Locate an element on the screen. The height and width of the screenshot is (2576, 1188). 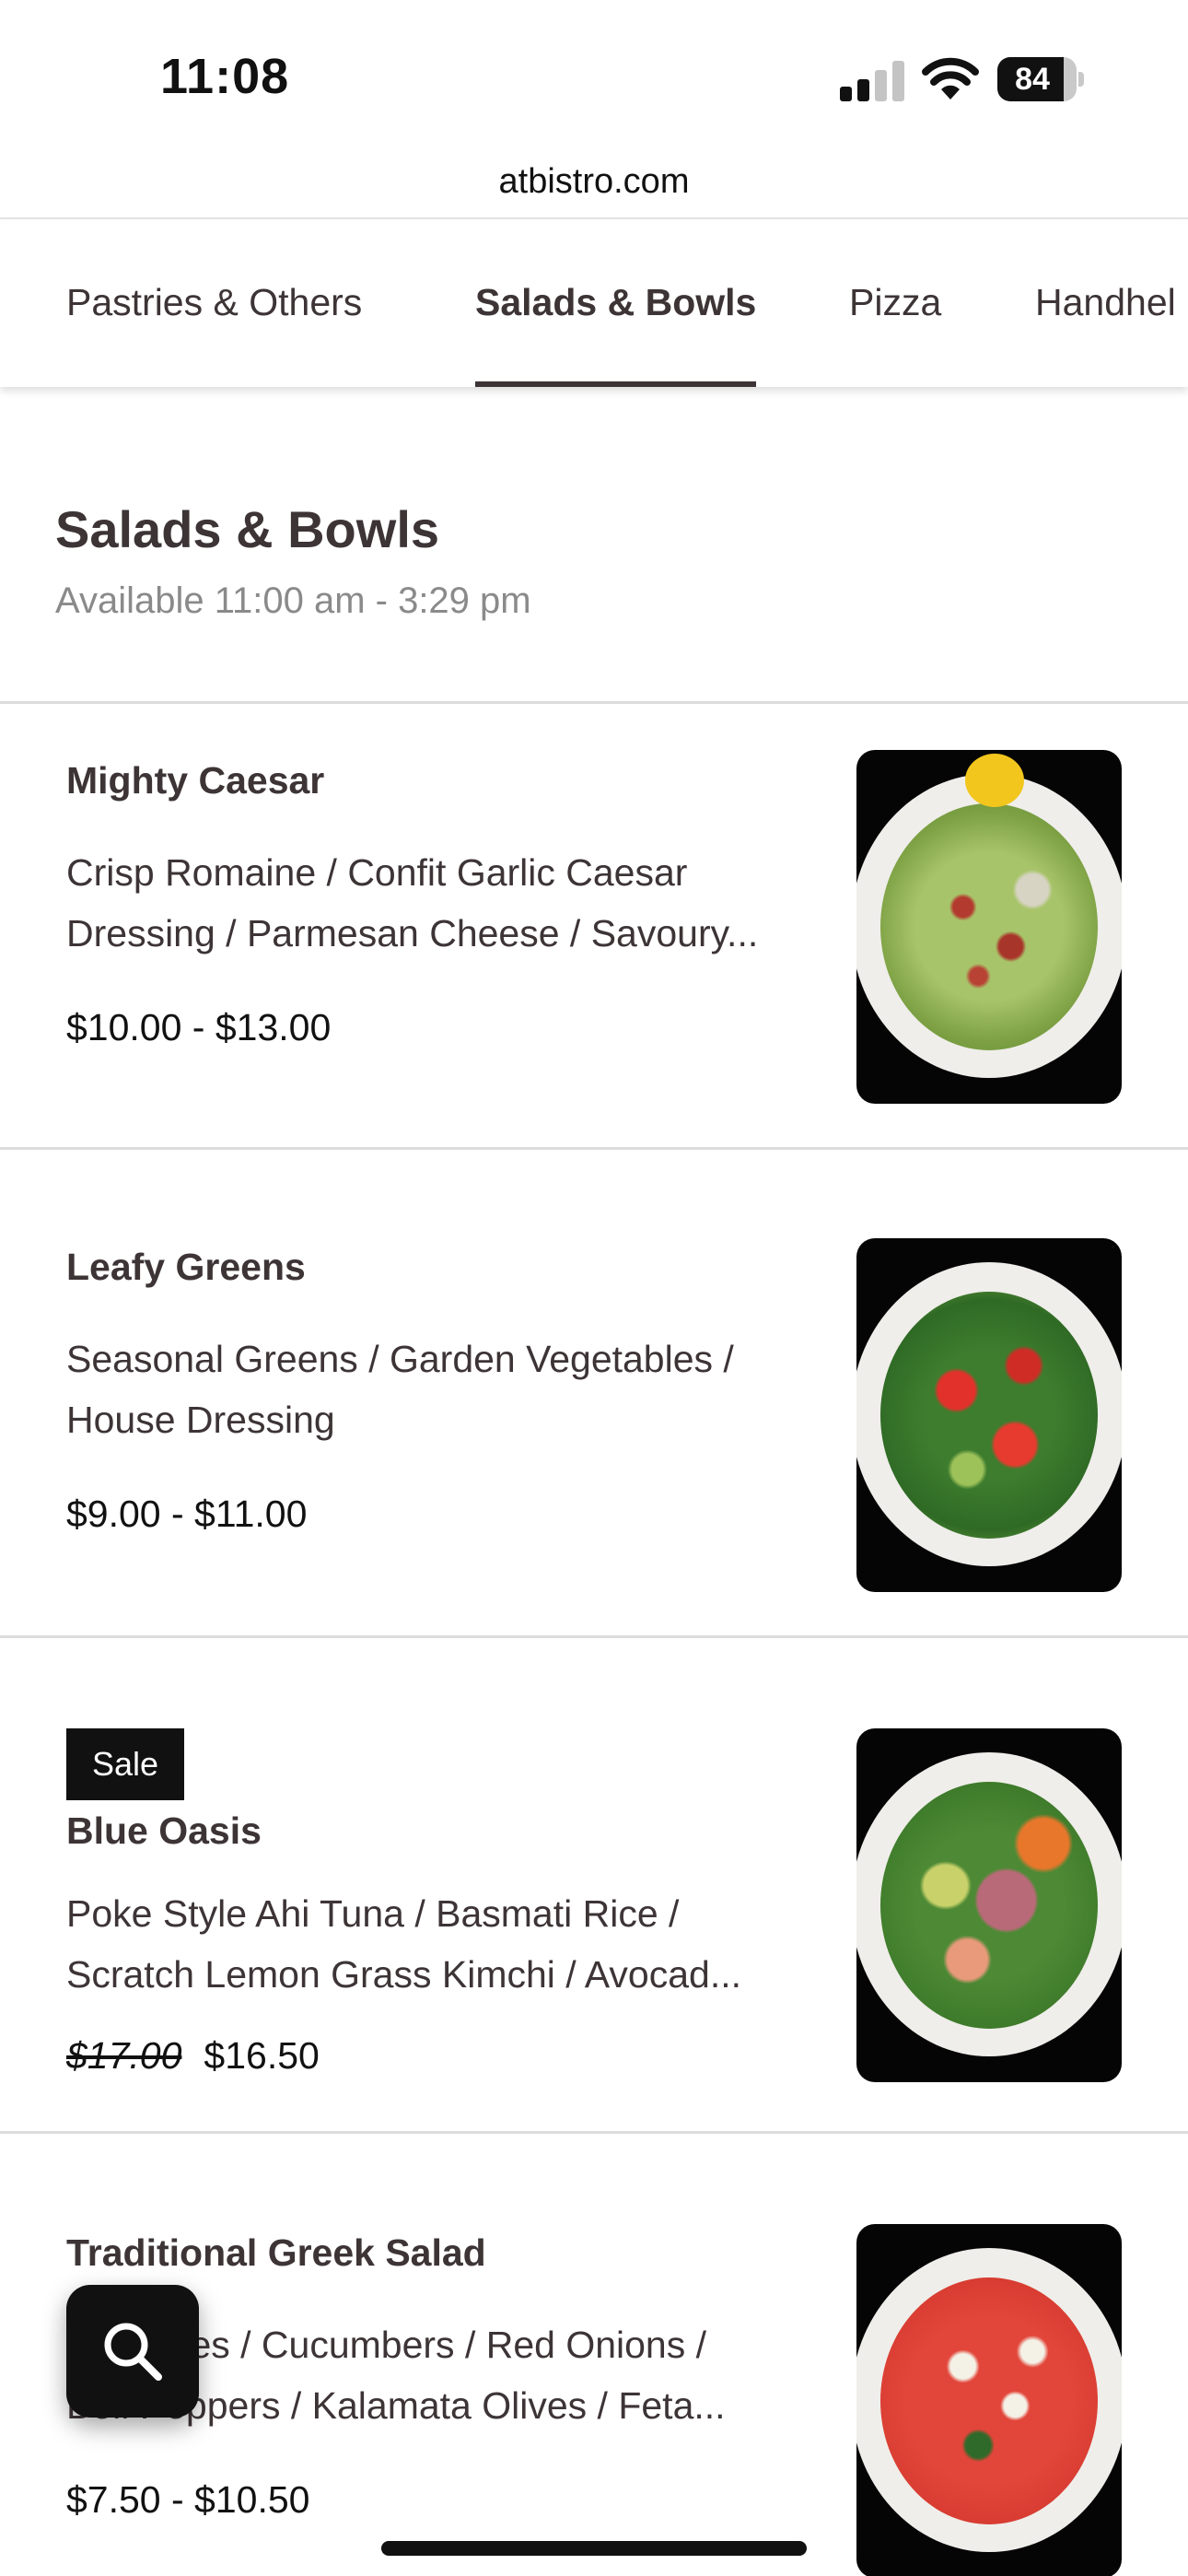
tab-label: Pastries & Others is located at coordinates (214, 302).